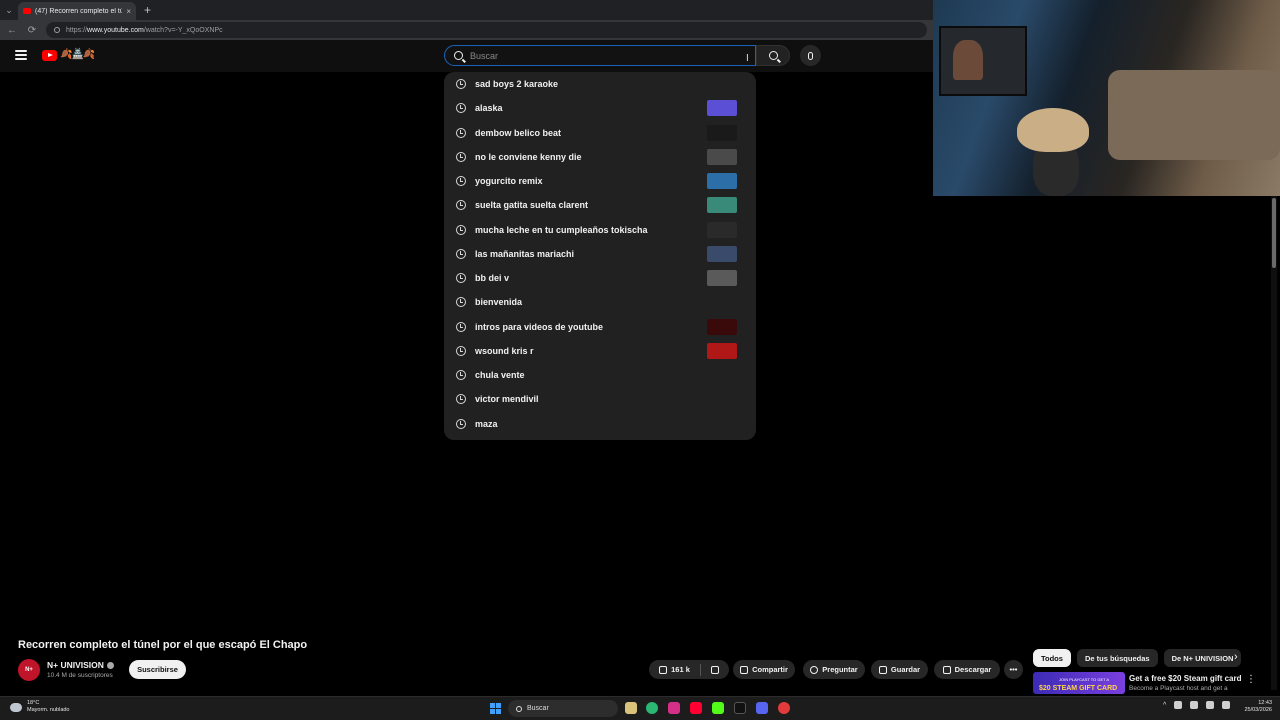  What do you see at coordinates (1117, 658) in the screenshot?
I see `chip-from-searches: De tus búsquedas` at bounding box center [1117, 658].